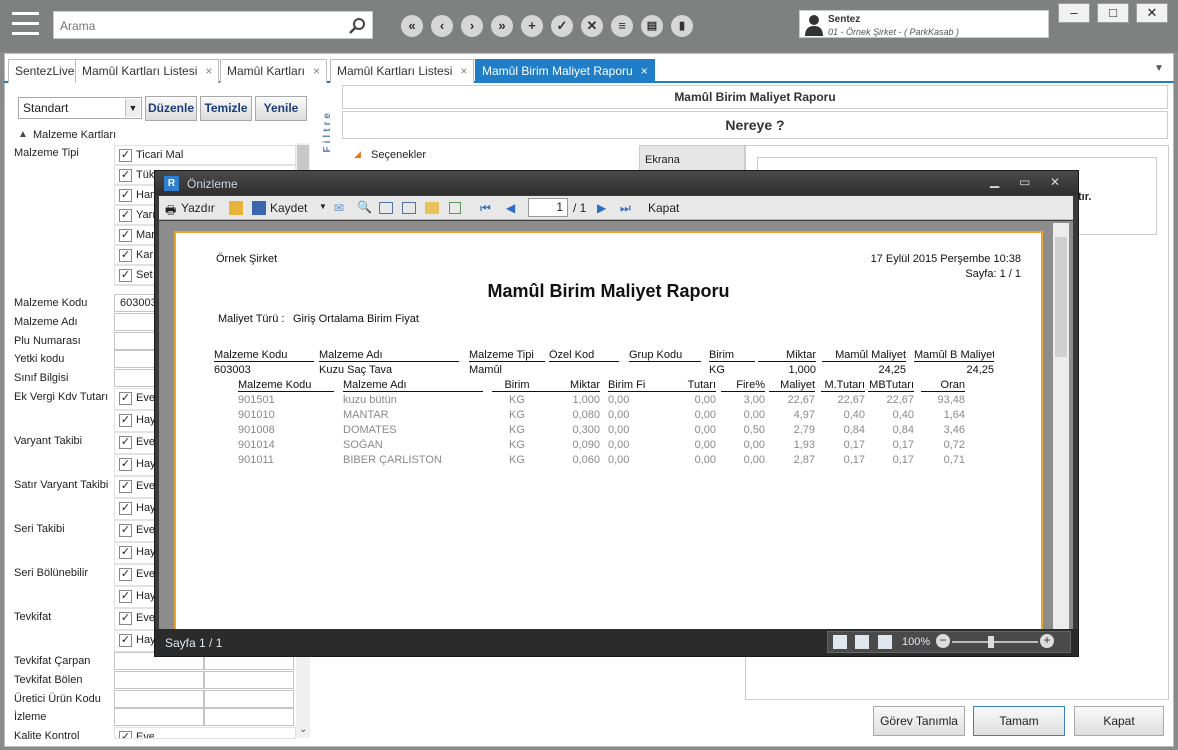 This screenshot has height=750, width=1178. What do you see at coordinates (339, 208) in the screenshot?
I see `mail-icon: ✉` at bounding box center [339, 208].